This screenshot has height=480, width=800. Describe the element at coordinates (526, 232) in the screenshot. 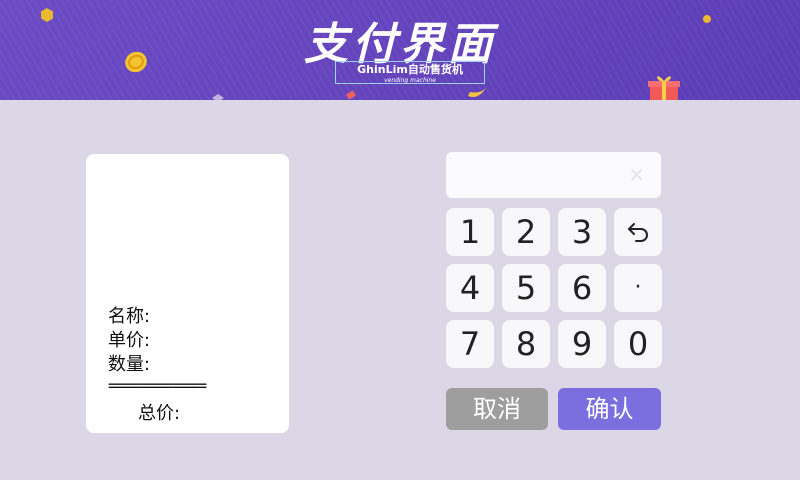

I see `key-2: 2` at that location.